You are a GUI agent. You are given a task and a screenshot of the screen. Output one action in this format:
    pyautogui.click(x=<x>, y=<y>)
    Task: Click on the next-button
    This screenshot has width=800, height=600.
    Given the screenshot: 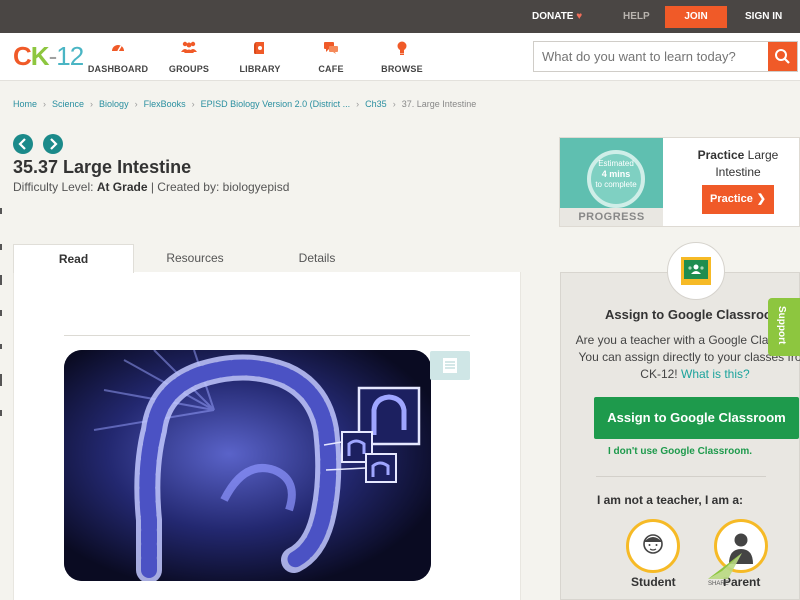 What is the action you would take?
    pyautogui.click(x=53, y=144)
    